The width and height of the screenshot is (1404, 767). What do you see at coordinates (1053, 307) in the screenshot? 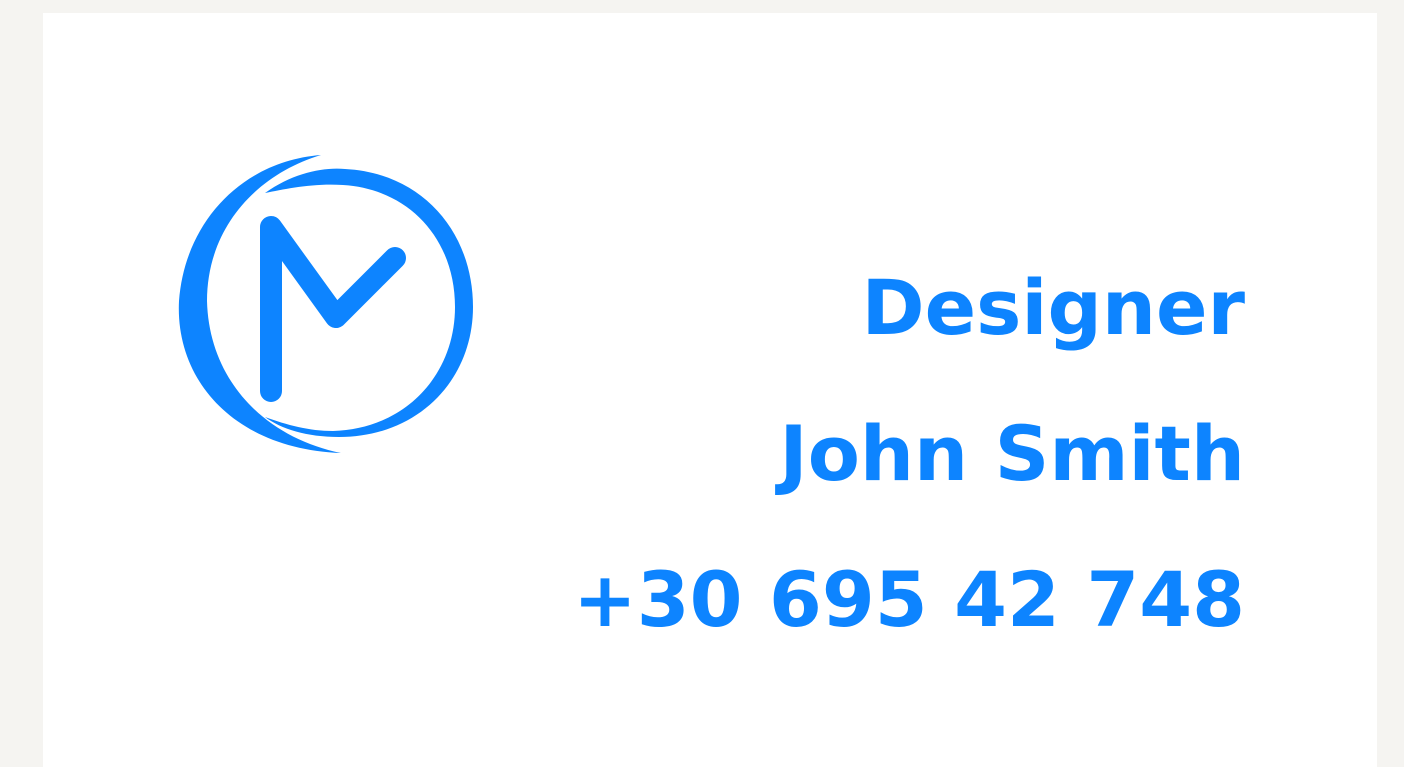
I see `job-title: Designer` at bounding box center [1053, 307].